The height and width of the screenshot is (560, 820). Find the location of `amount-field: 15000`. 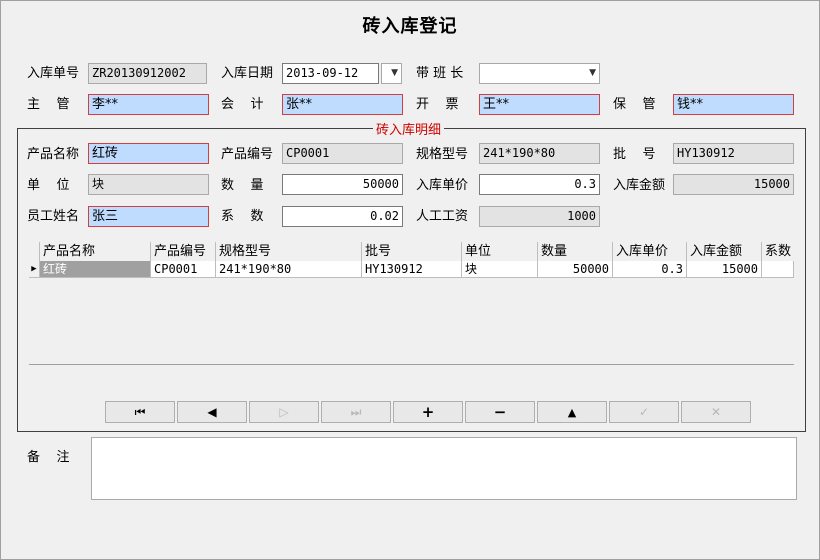

amount-field: 15000 is located at coordinates (733, 184).